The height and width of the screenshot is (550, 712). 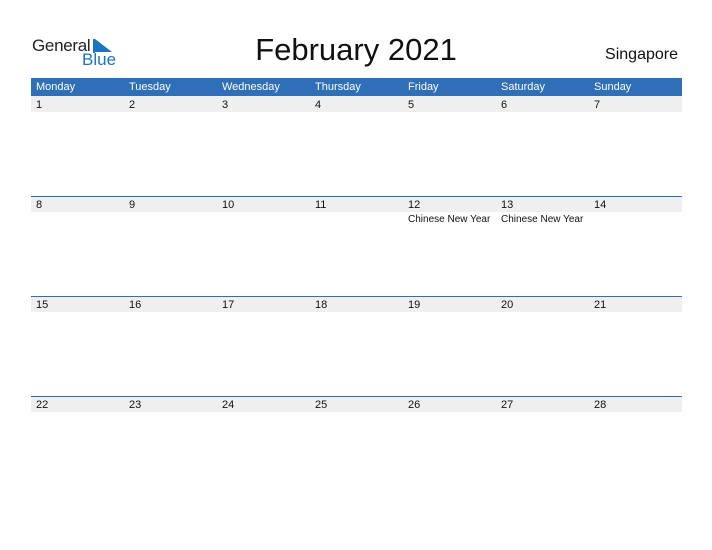 What do you see at coordinates (225, 105) in the screenshot?
I see `day-number: 3` at bounding box center [225, 105].